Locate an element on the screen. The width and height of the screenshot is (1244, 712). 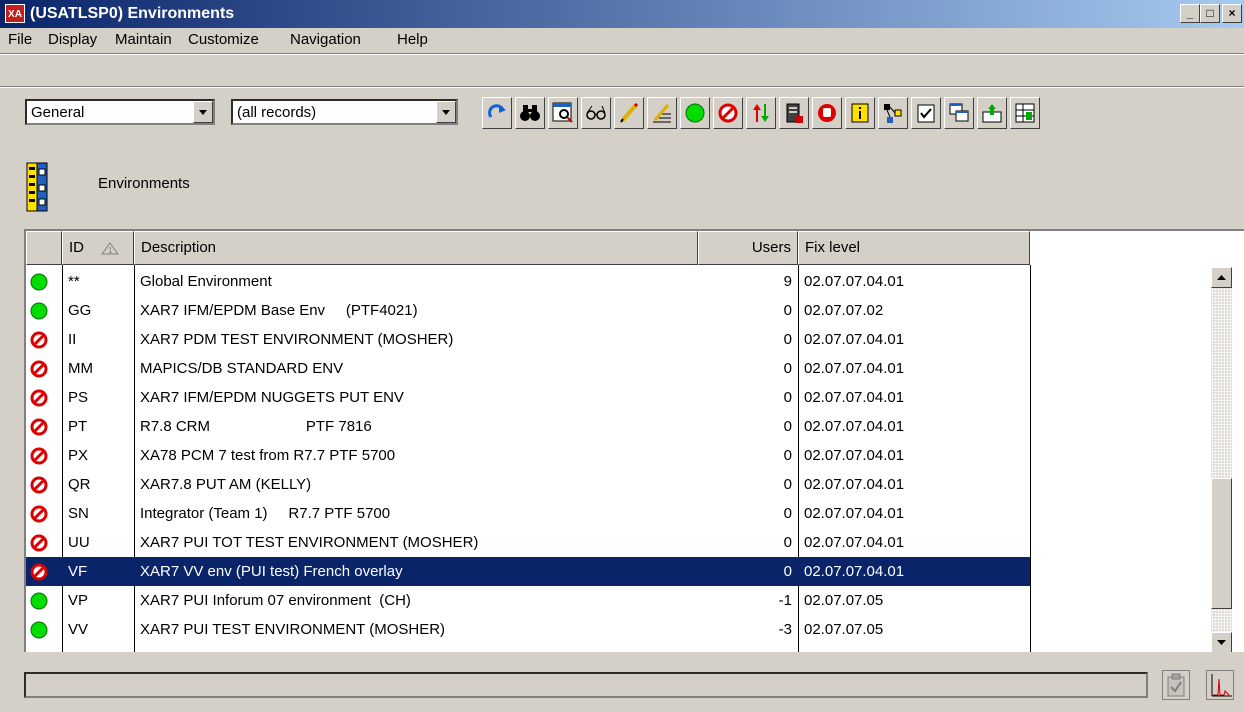
column-header-users: Users is located at coordinates (748, 248).